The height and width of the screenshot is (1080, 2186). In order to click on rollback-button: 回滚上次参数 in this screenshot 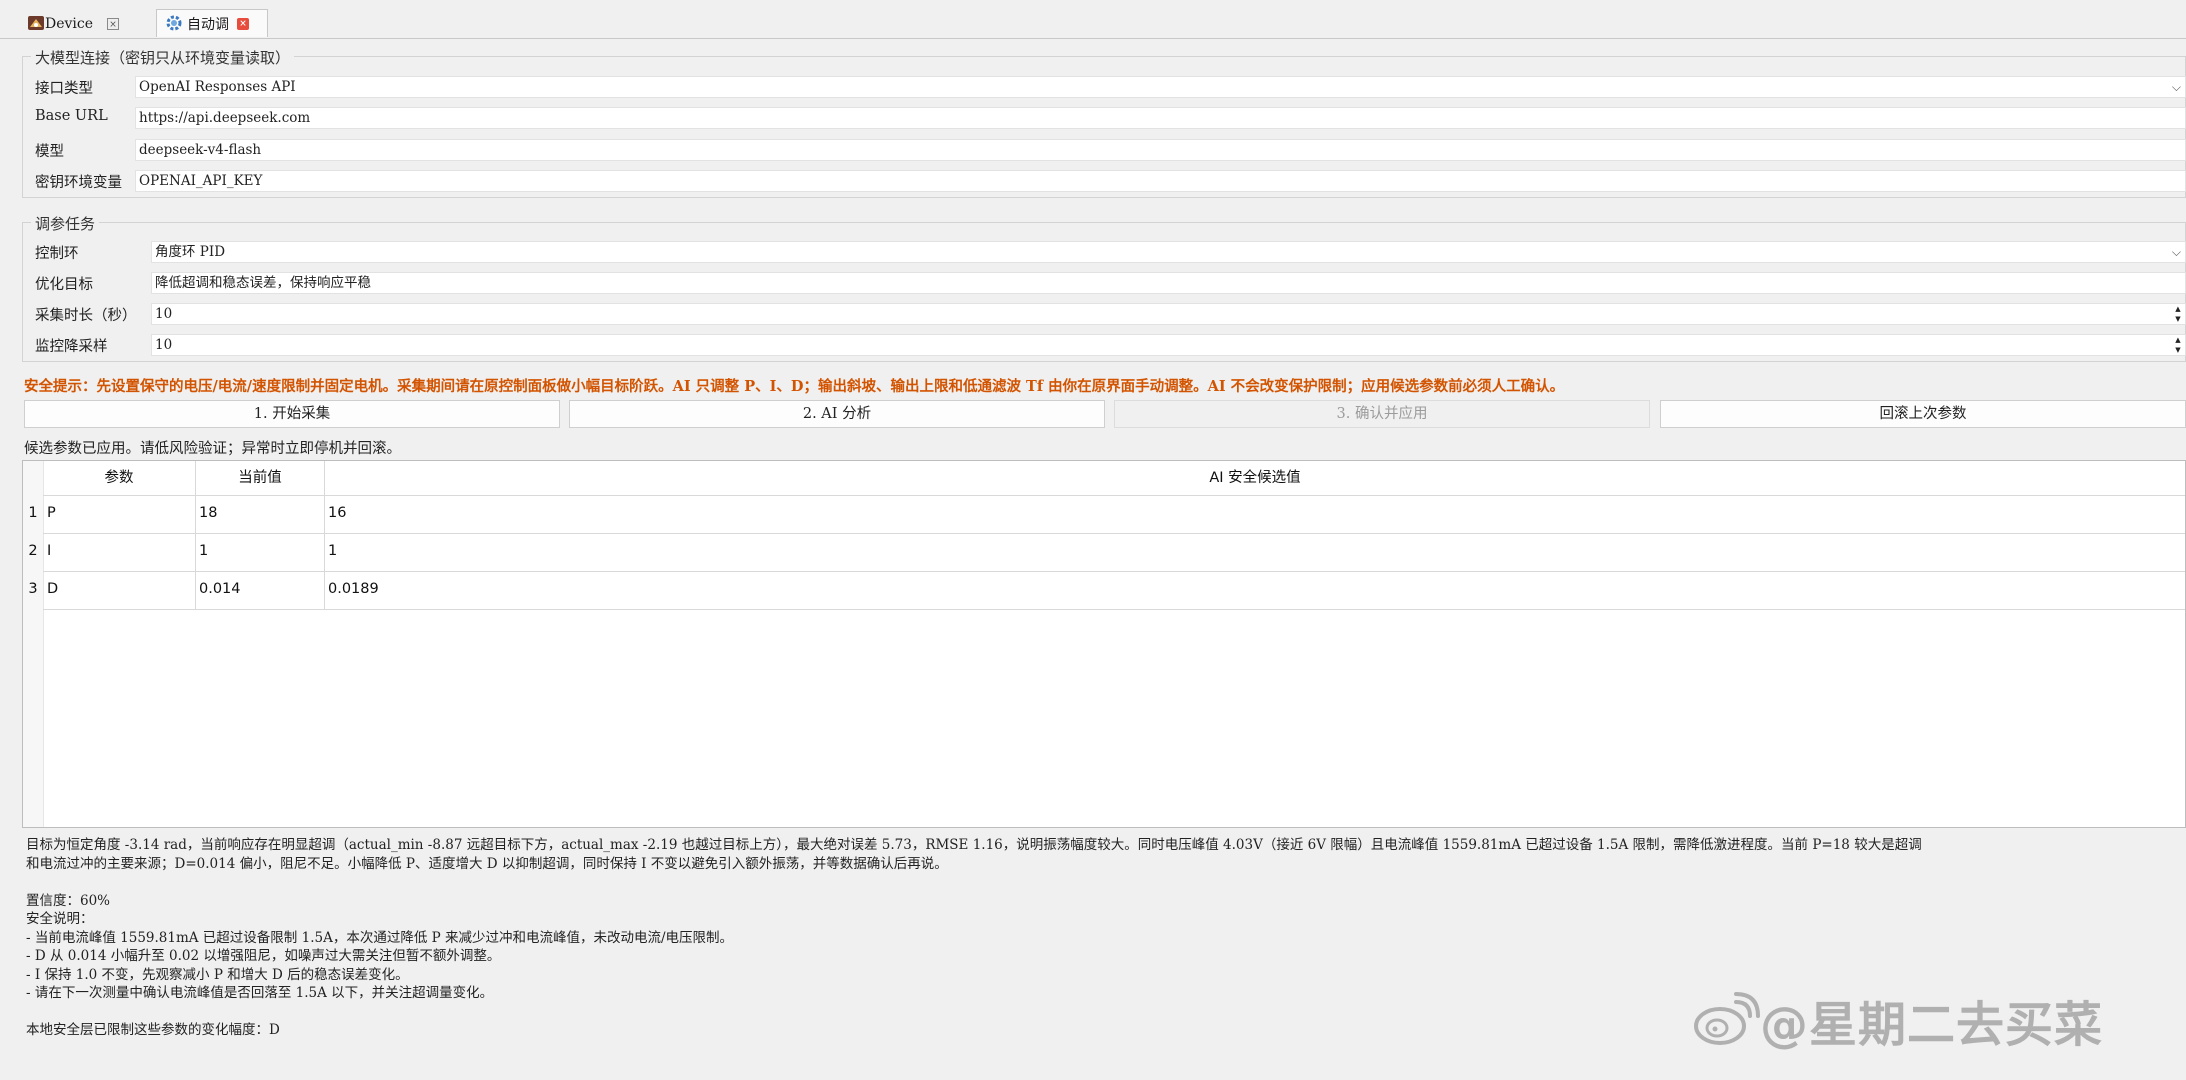, I will do `click(1923, 414)`.